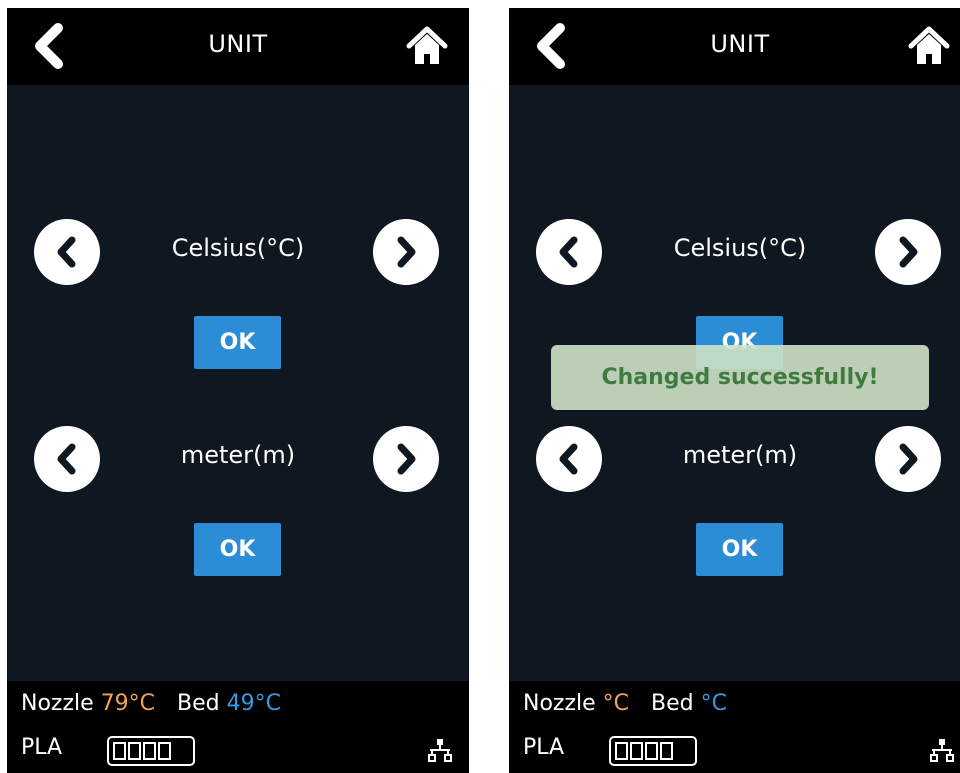 Image resolution: width=960 pixels, height=773 pixels. What do you see at coordinates (740, 377) in the screenshot?
I see `success-toast: Changed successfully!` at bounding box center [740, 377].